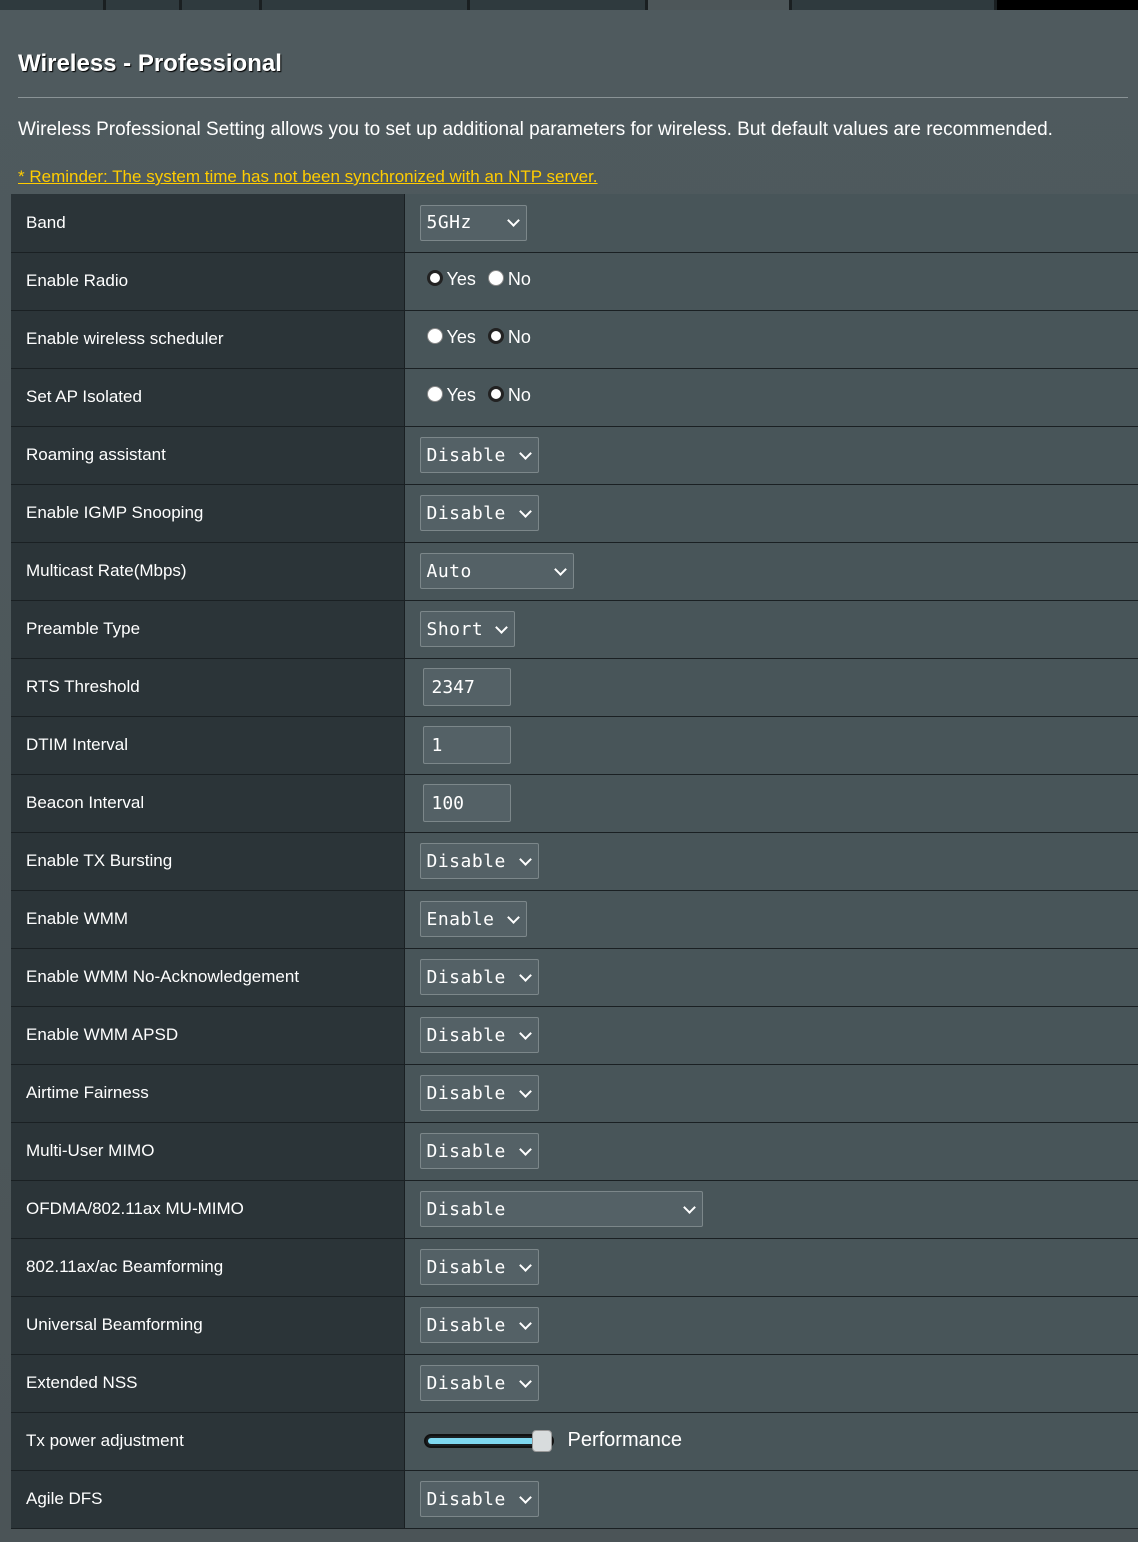 This screenshot has width=1138, height=1542. Describe the element at coordinates (496, 571) in the screenshot. I see `multicast-rate-select: Auto` at that location.